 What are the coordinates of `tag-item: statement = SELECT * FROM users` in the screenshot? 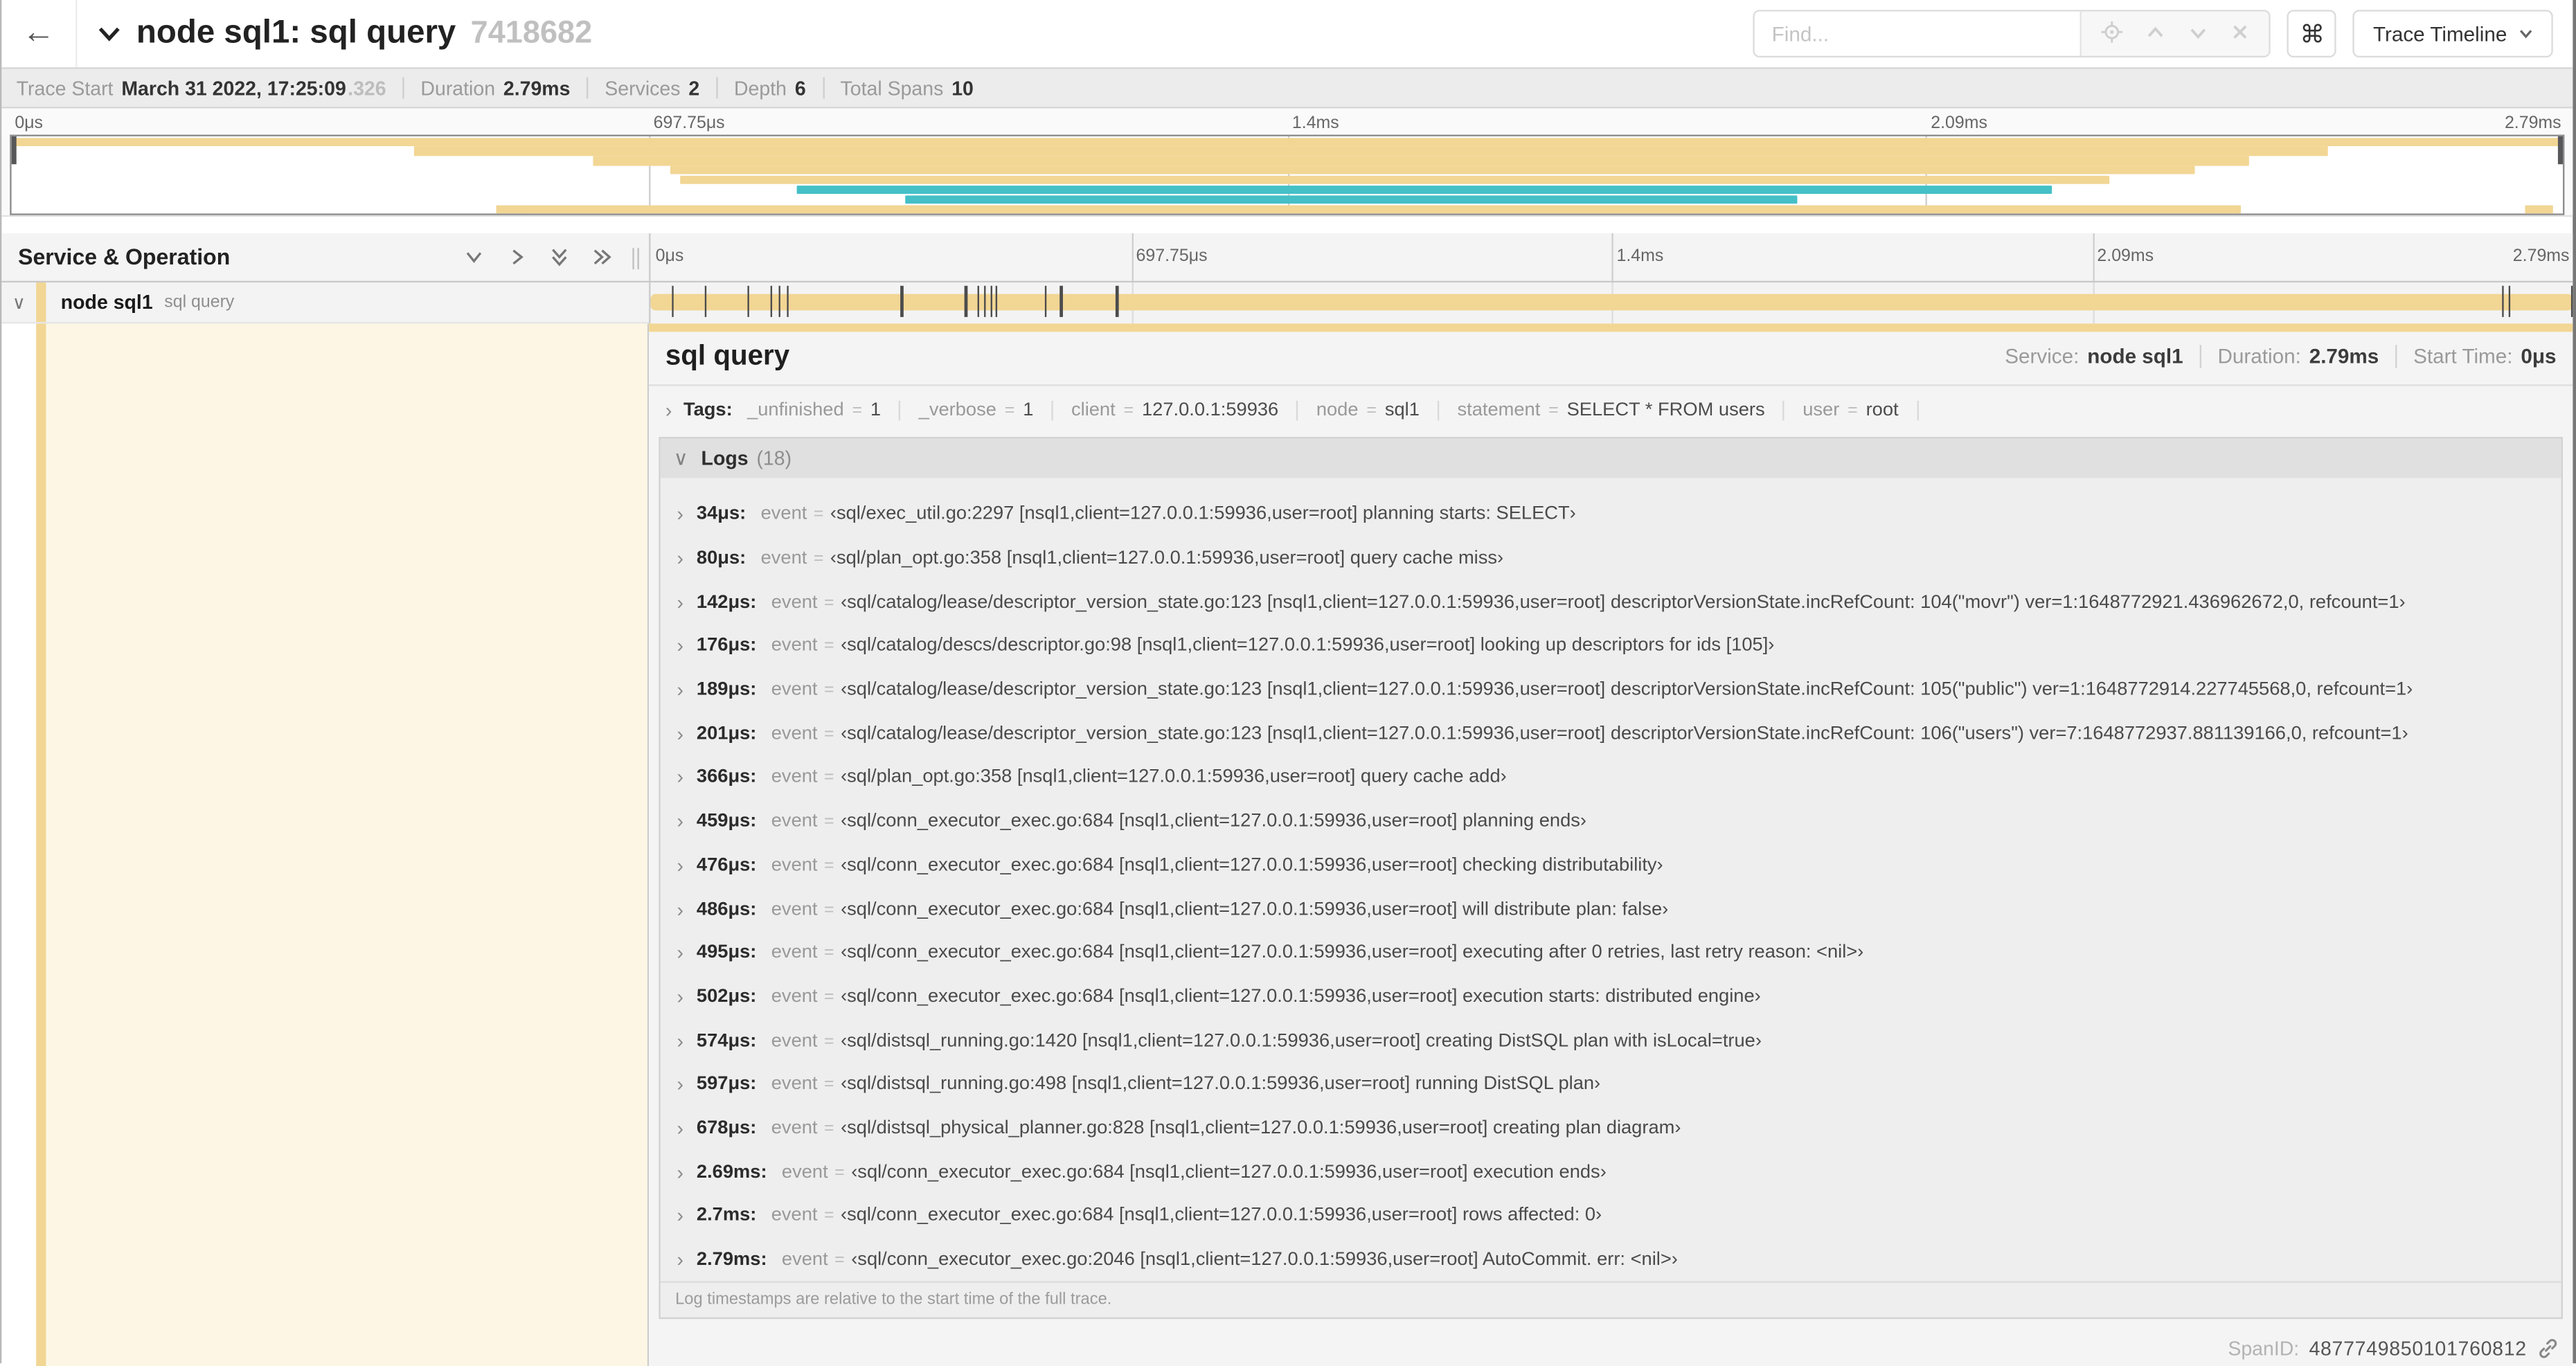 It's located at (1612, 410).